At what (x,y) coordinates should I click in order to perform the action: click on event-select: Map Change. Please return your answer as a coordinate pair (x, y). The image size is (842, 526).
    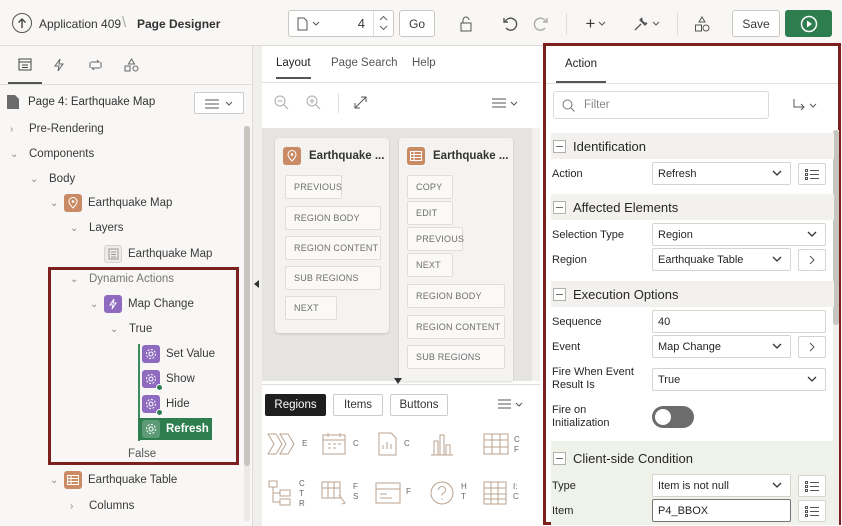
    Looking at the image, I should click on (721, 346).